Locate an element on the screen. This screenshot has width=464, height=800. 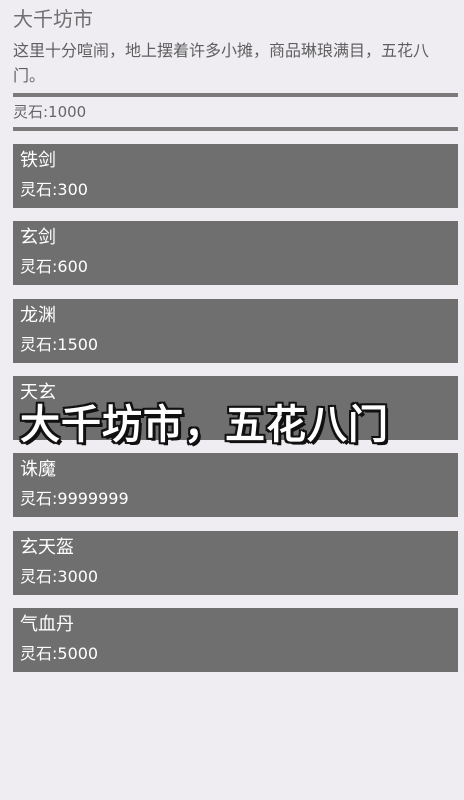
item-price: 灵石:1500 is located at coordinates (59, 344).